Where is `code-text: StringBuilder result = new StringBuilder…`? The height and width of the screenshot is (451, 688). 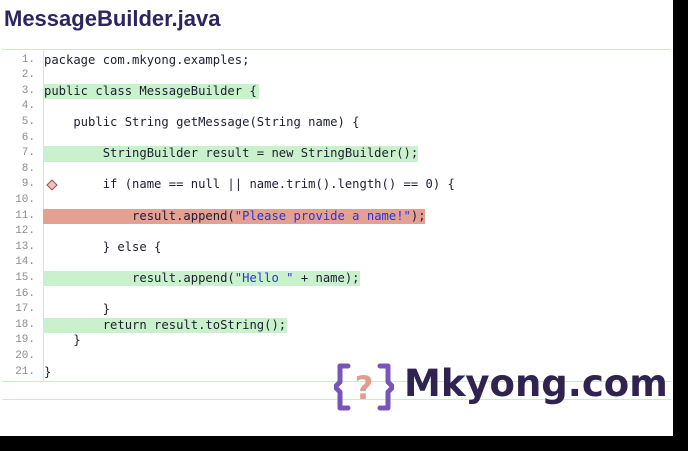 code-text: StringBuilder result = new StringBuilder… is located at coordinates (231, 153).